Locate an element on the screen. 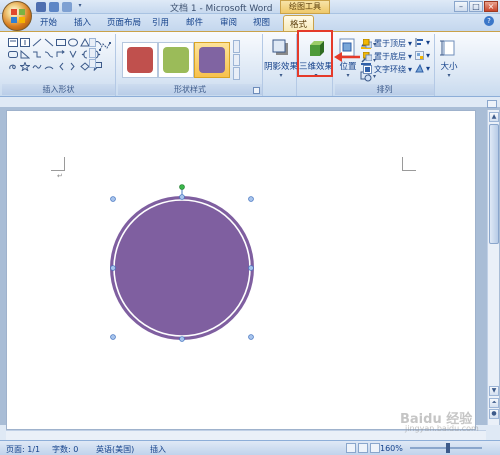 This screenshot has height=455, width=500. qat-dropdown-icon: ▾ is located at coordinates (80, 7).